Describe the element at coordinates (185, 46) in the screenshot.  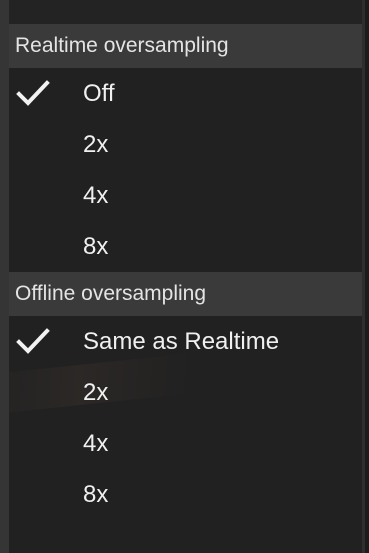
I see `section-header-realtime: Realtime oversampling` at that location.